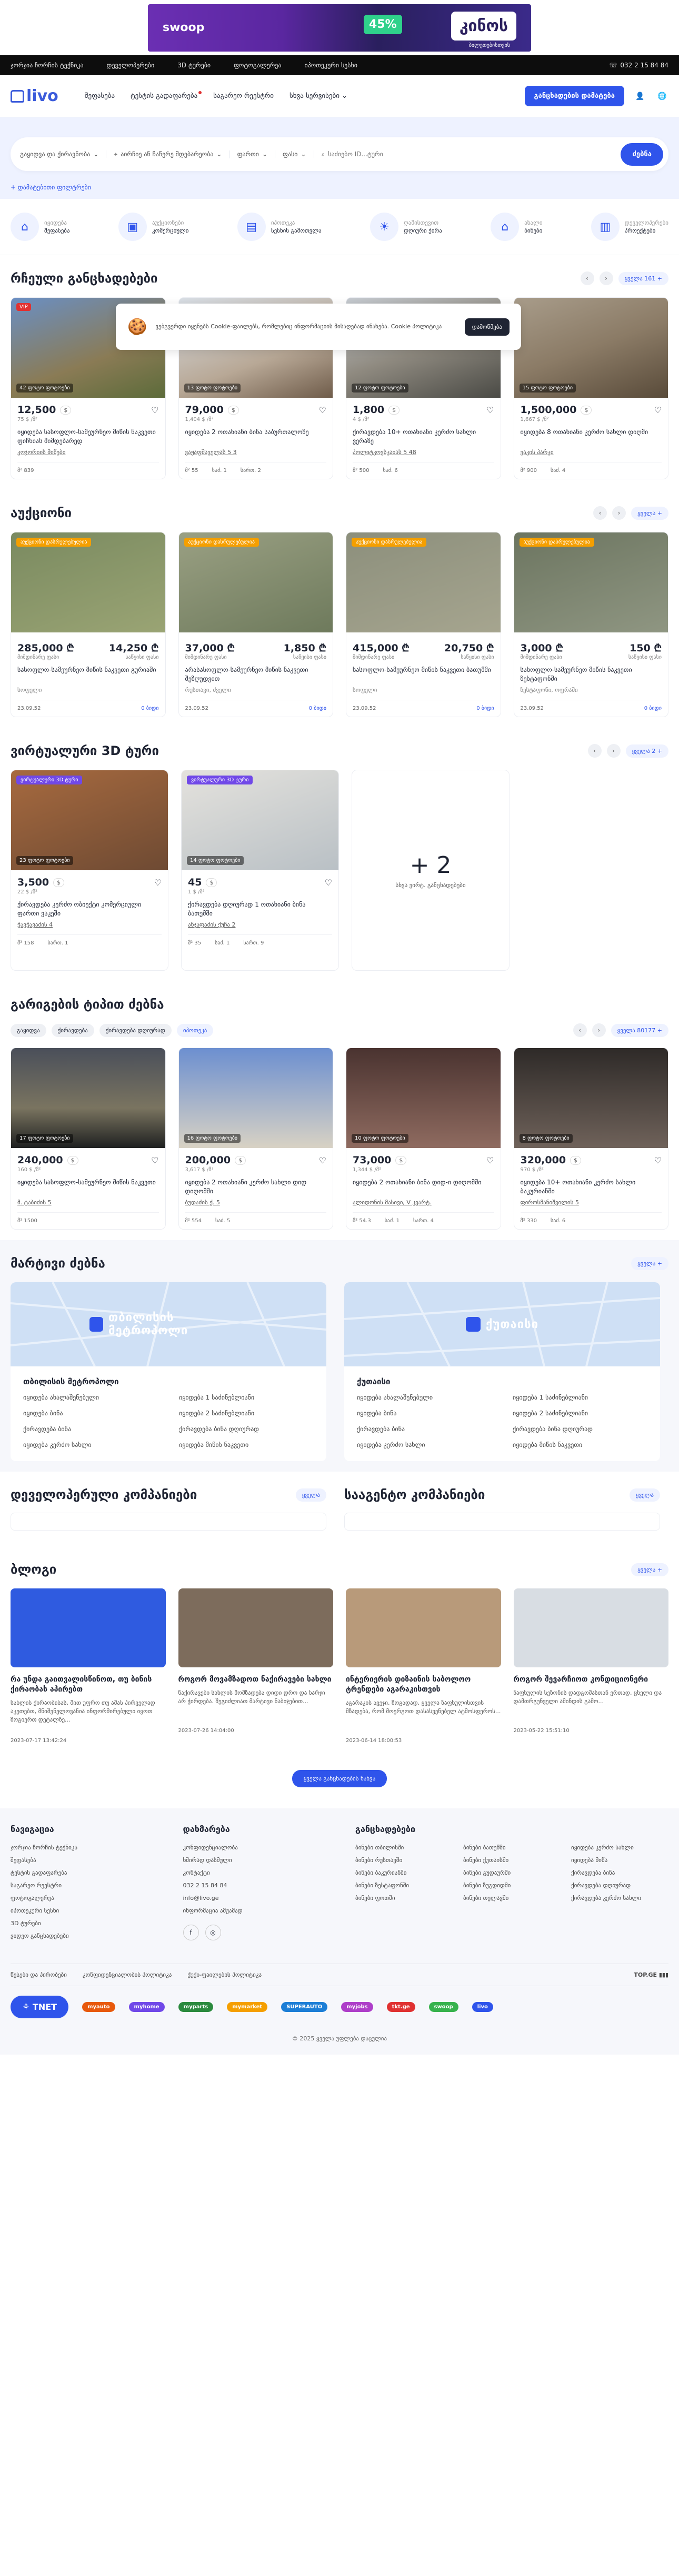 This screenshot has width=679, height=2576. I want to click on view-all-listings-button: ყველა განცხადების ნახვა, so click(339, 1778).